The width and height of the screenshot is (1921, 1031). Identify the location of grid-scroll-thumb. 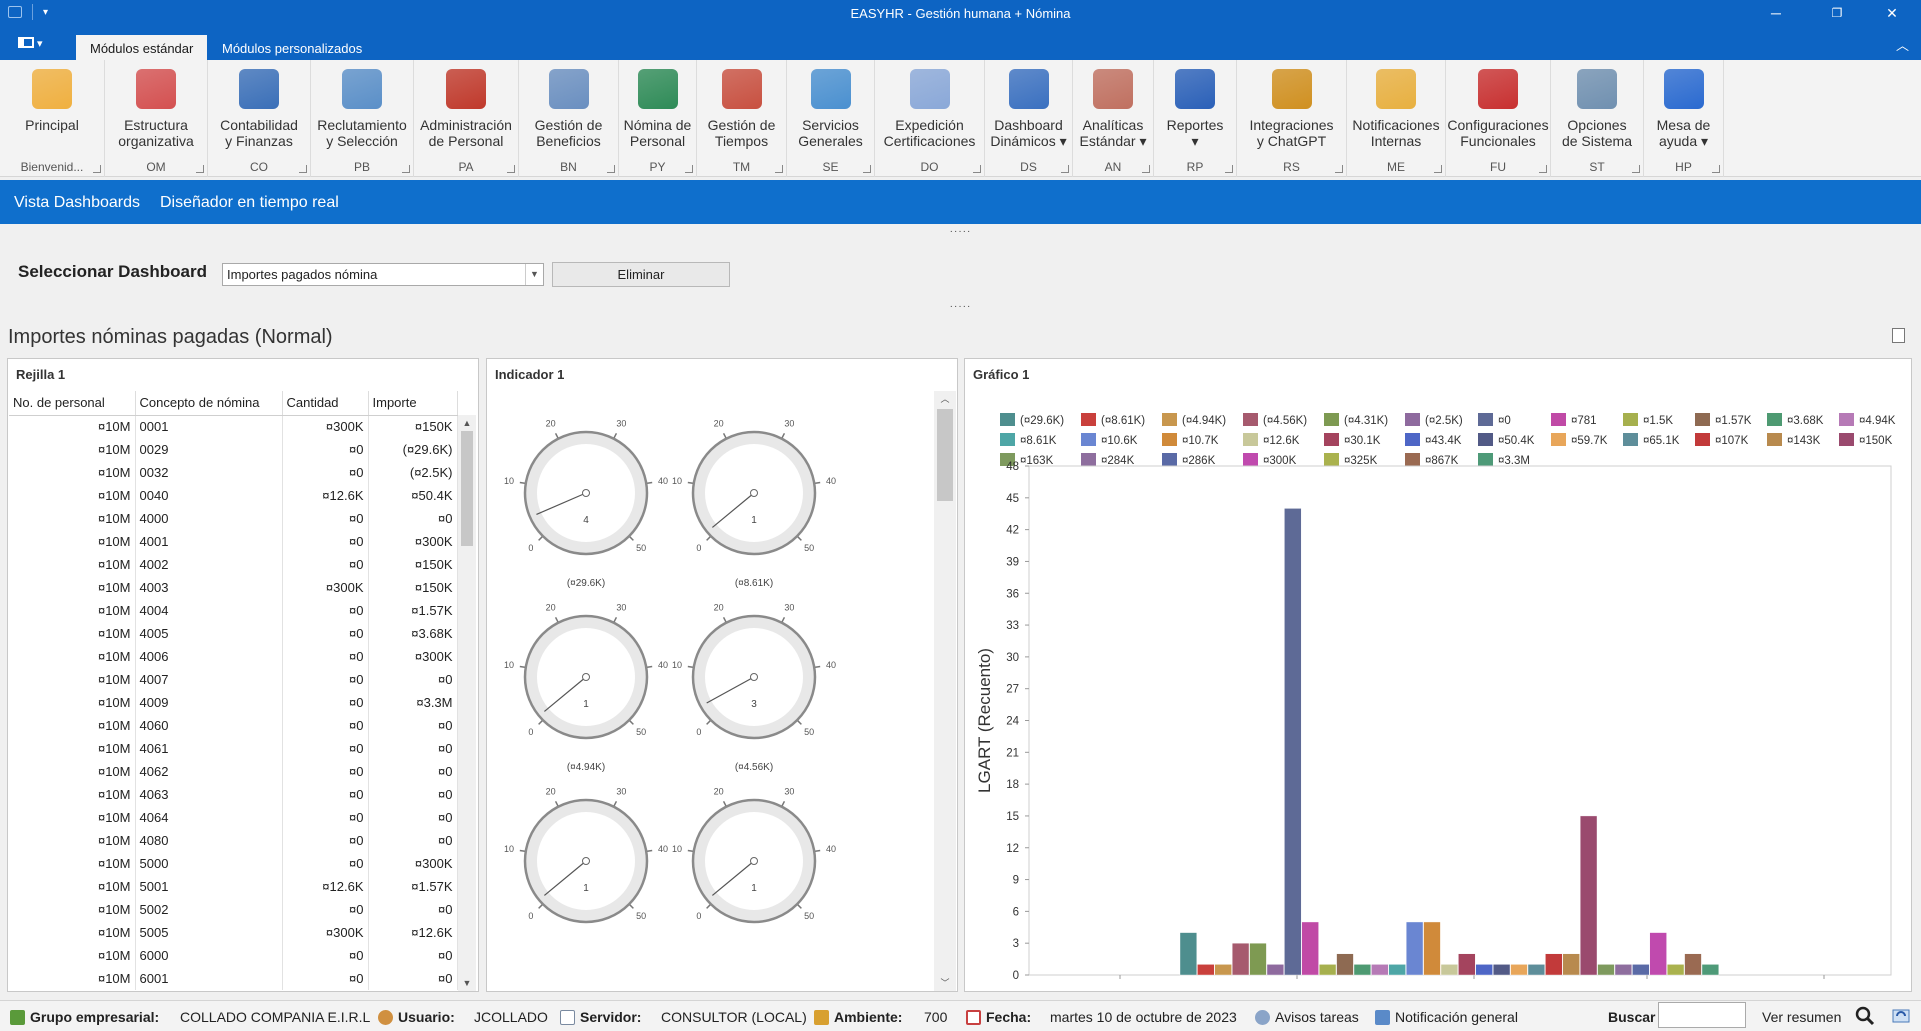
(467, 488).